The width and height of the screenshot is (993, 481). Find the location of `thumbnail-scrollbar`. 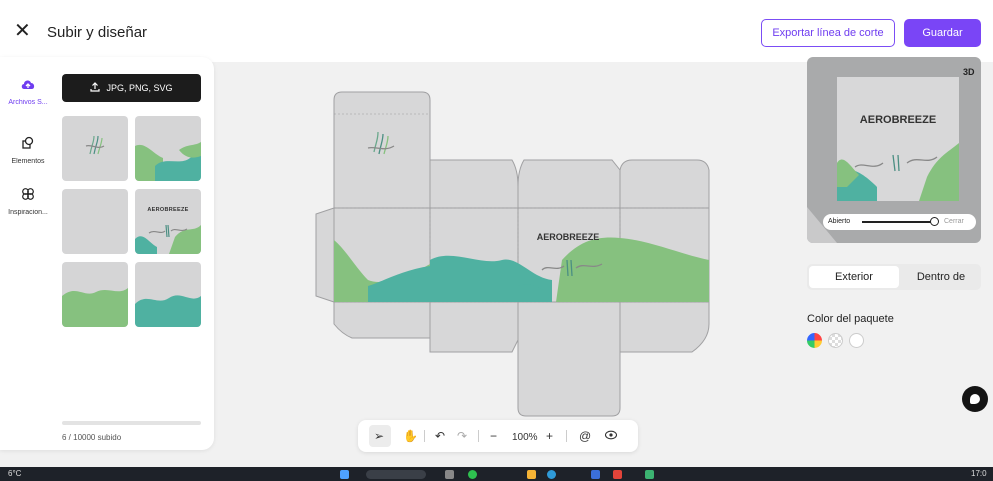

thumbnail-scrollbar is located at coordinates (131, 423).